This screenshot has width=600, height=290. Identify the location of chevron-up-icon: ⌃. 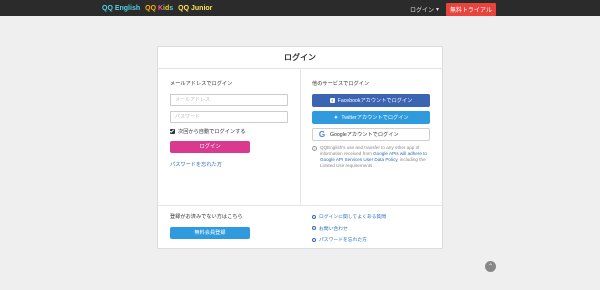
(490, 266).